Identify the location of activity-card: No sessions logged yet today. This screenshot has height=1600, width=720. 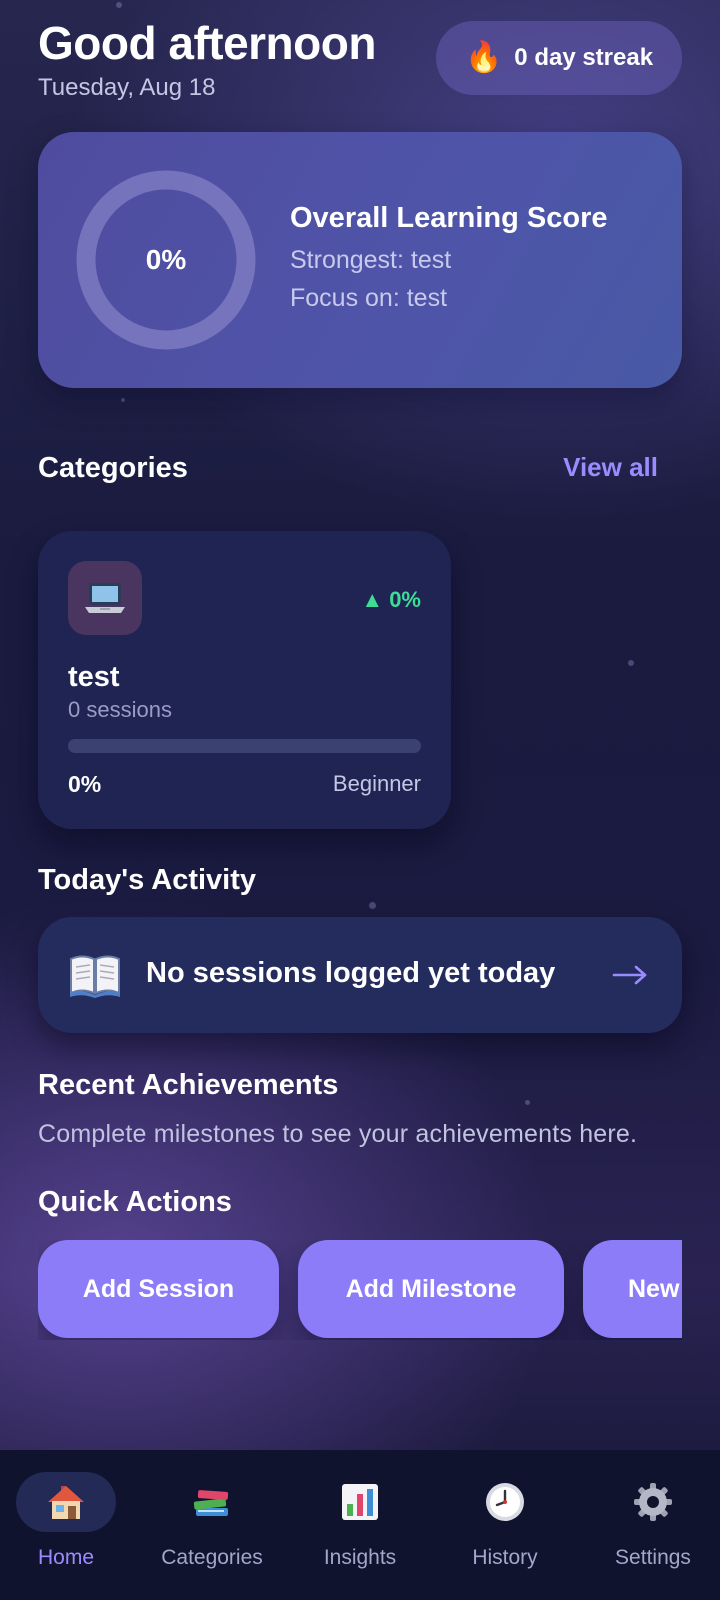
(360, 975).